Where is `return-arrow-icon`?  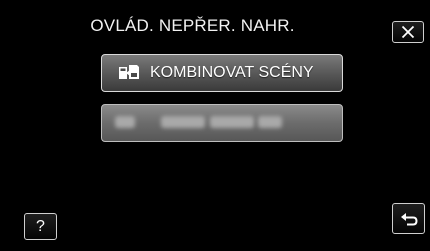
return-arrow-icon is located at coordinates (408, 218).